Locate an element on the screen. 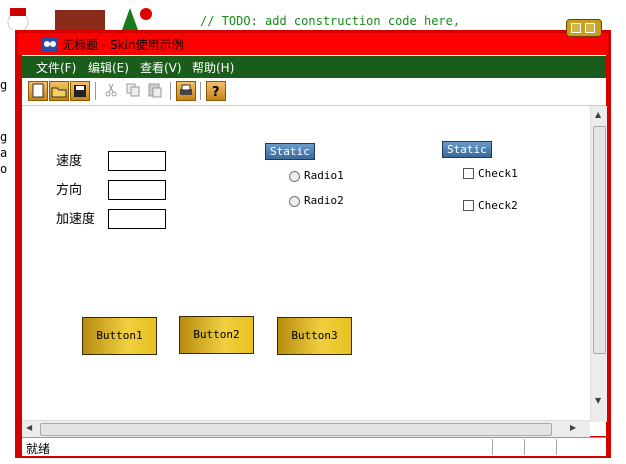  menu-edit: 编辑(E) is located at coordinates (108, 67).